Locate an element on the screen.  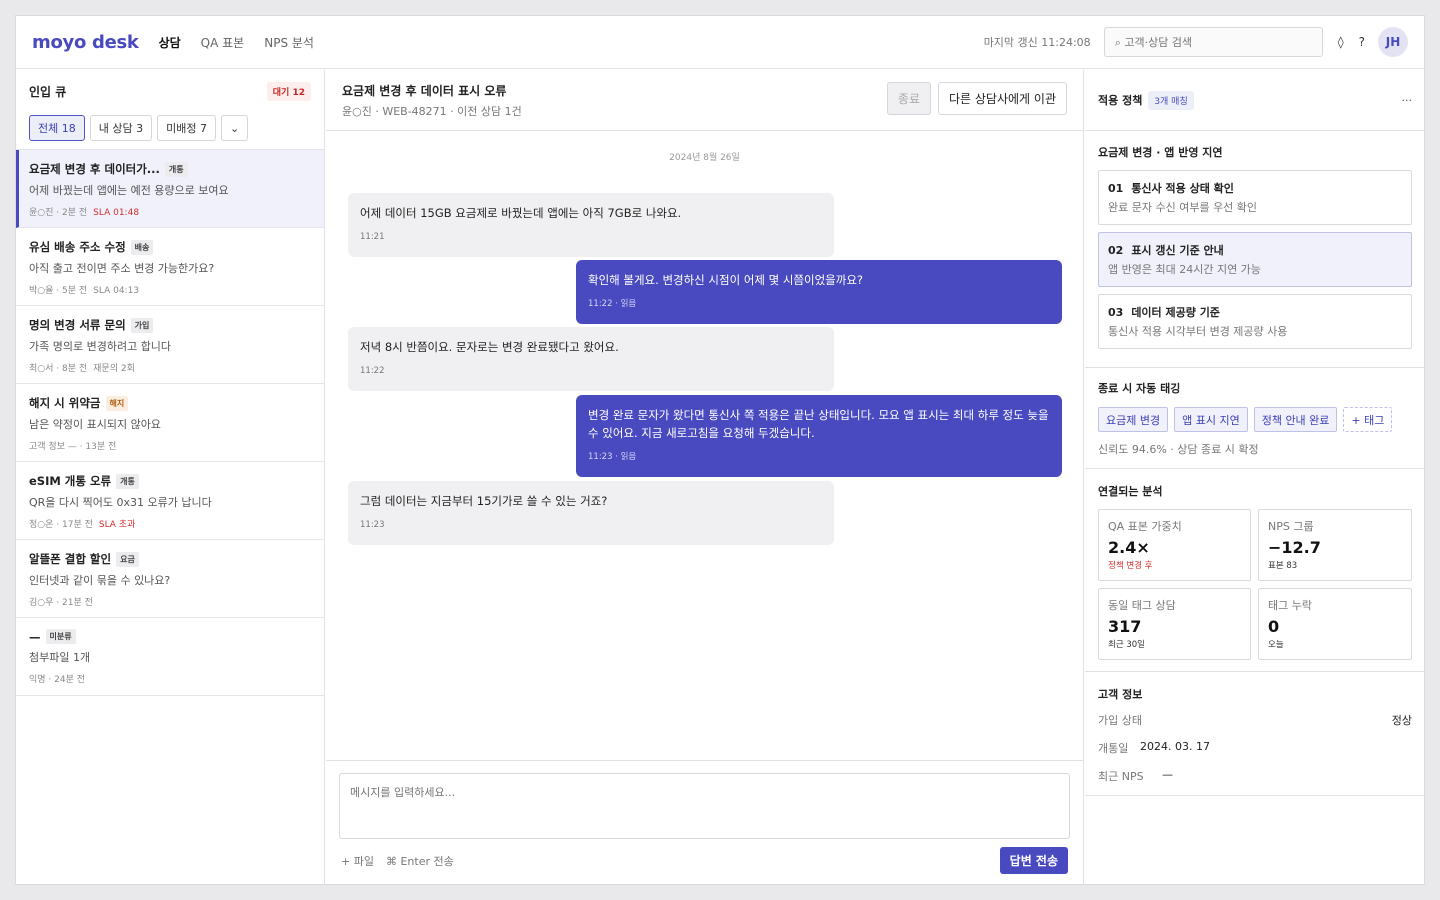
policy-step: 01 통신사 적용 상태 확인 완료 문자 수신 여부를 우선 확인 is located at coordinates (1255, 197).